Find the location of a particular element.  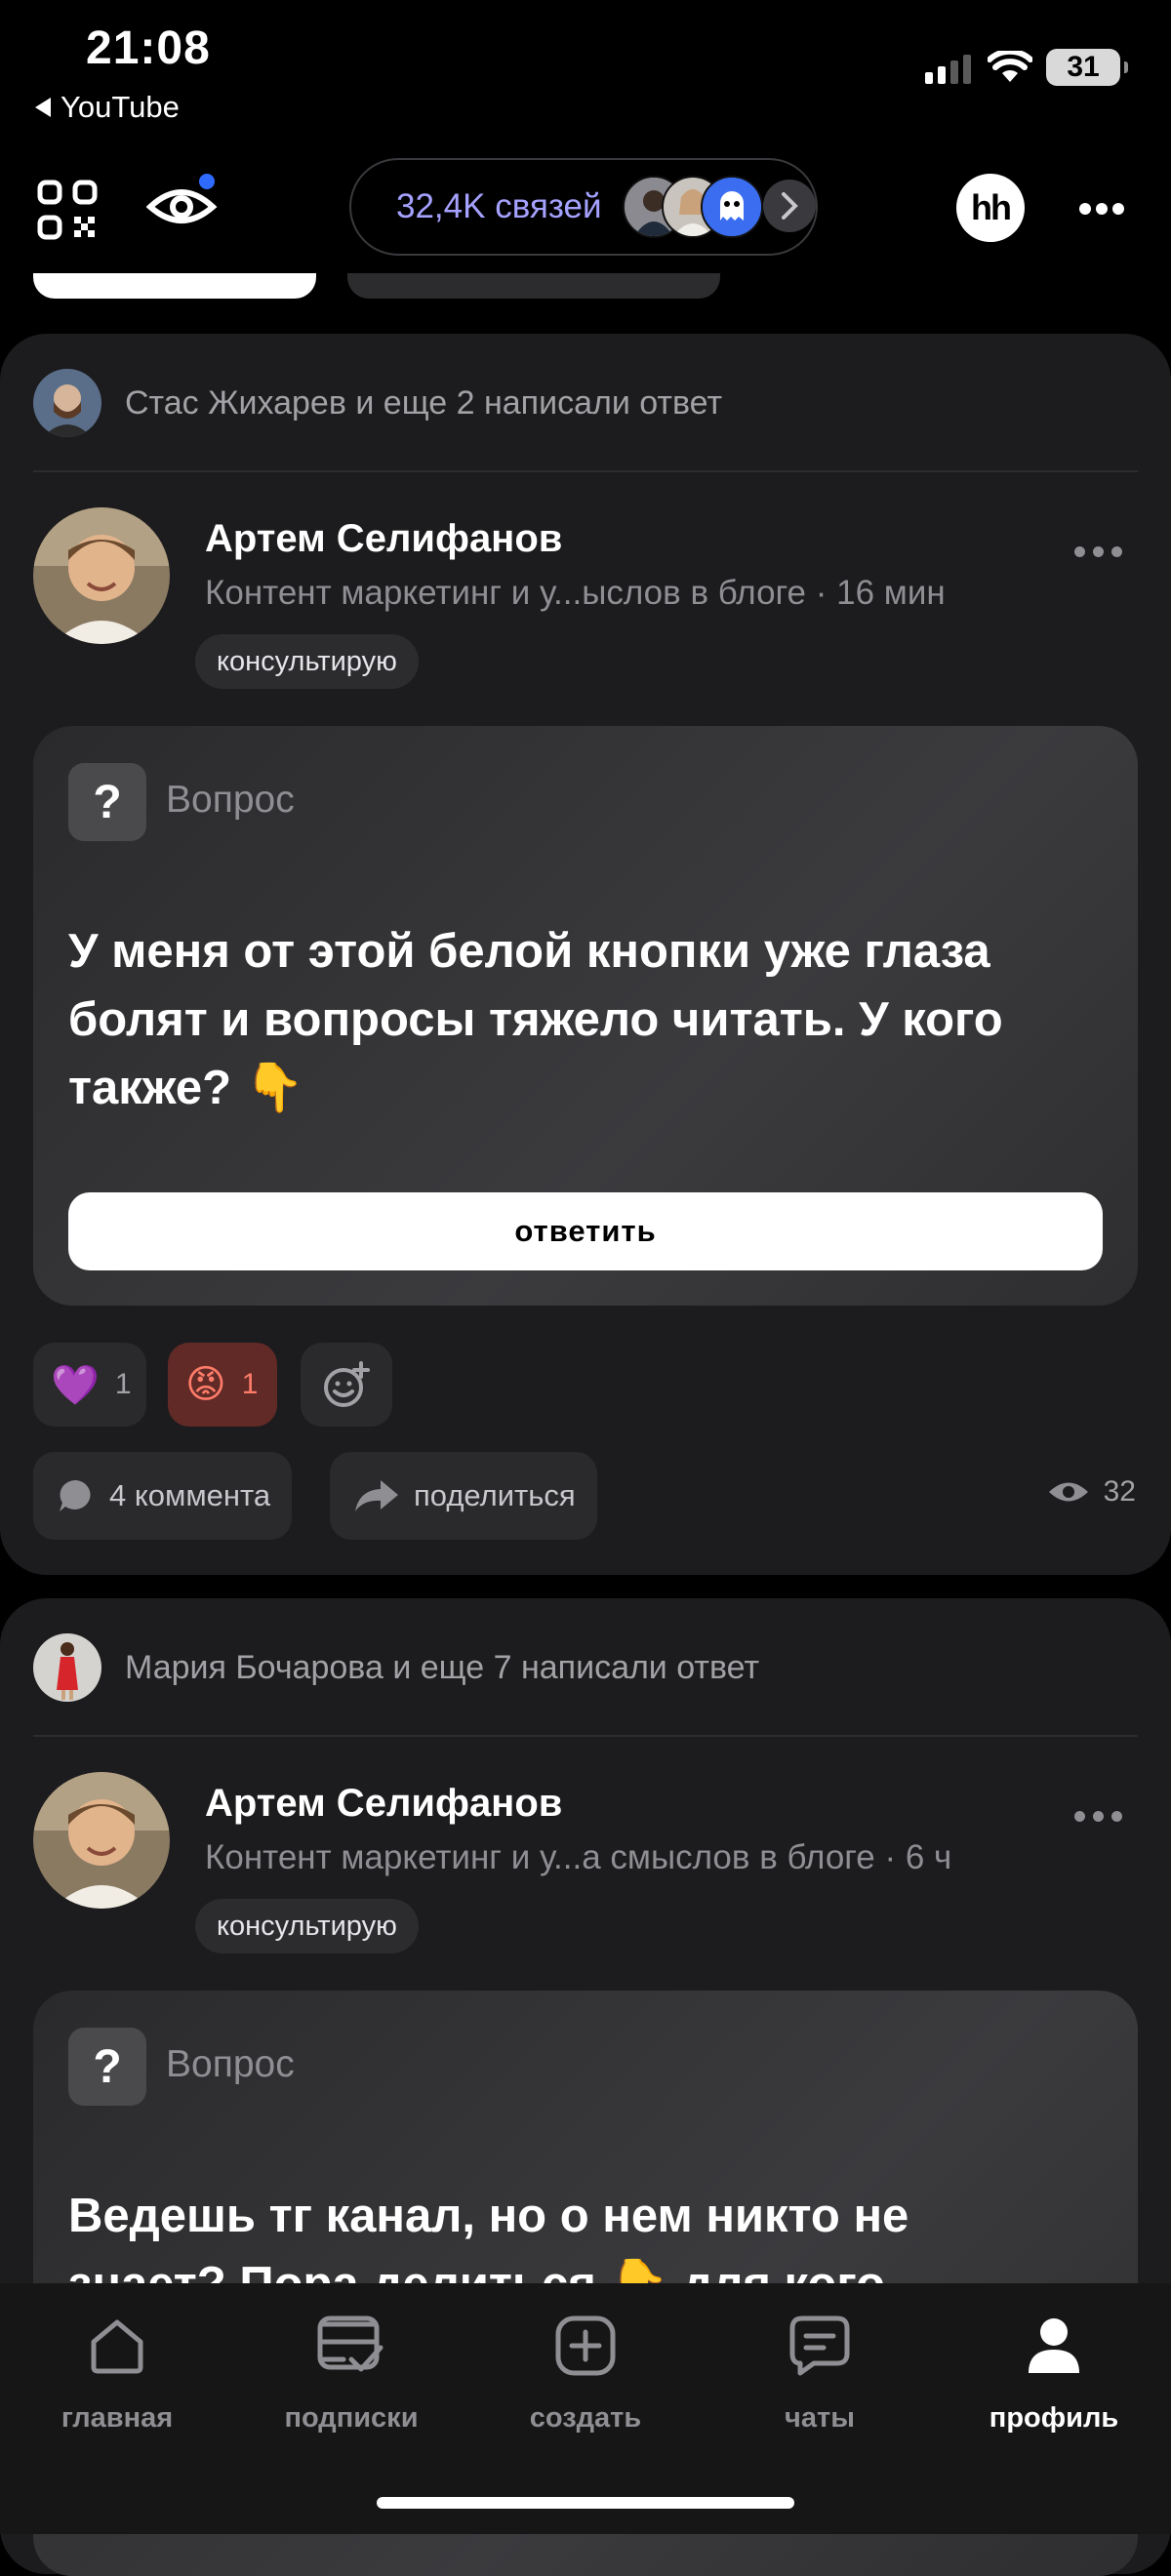

nav-create: создать is located at coordinates (585, 2371).